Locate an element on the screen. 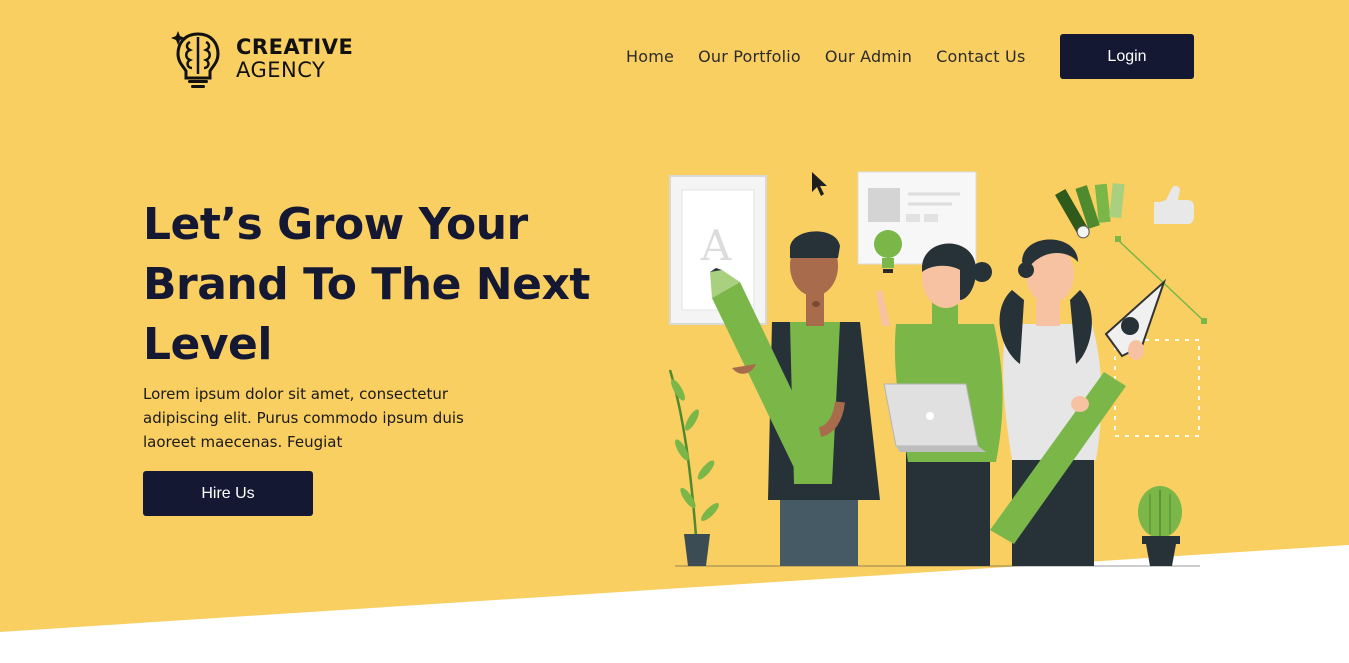  main-nav: Home Our Portfolio Our Admin Contact Us is located at coordinates (837, 56).